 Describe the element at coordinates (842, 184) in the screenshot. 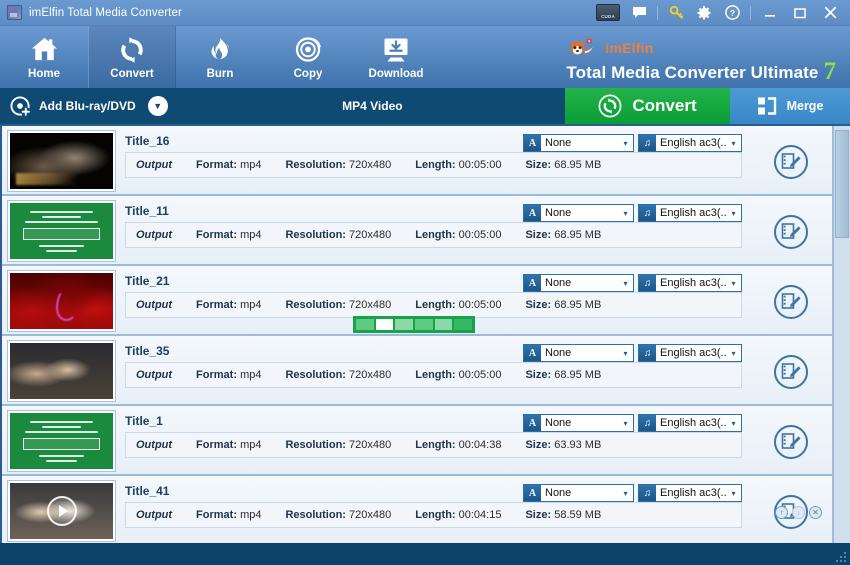

I see `scrollbar-thumb` at that location.